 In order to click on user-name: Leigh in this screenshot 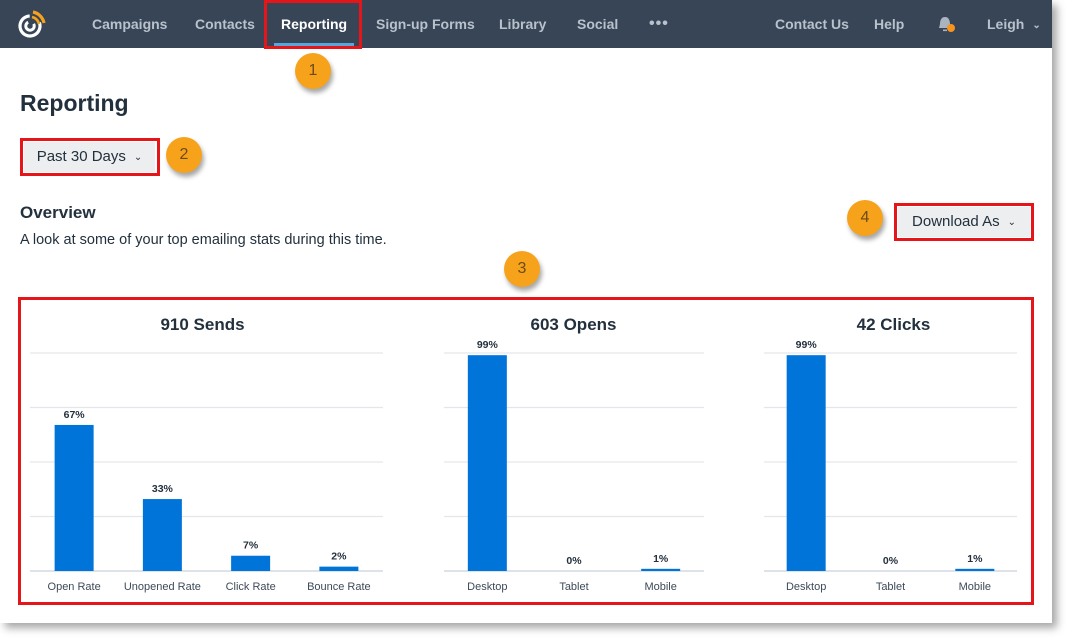, I will do `click(1006, 24)`.